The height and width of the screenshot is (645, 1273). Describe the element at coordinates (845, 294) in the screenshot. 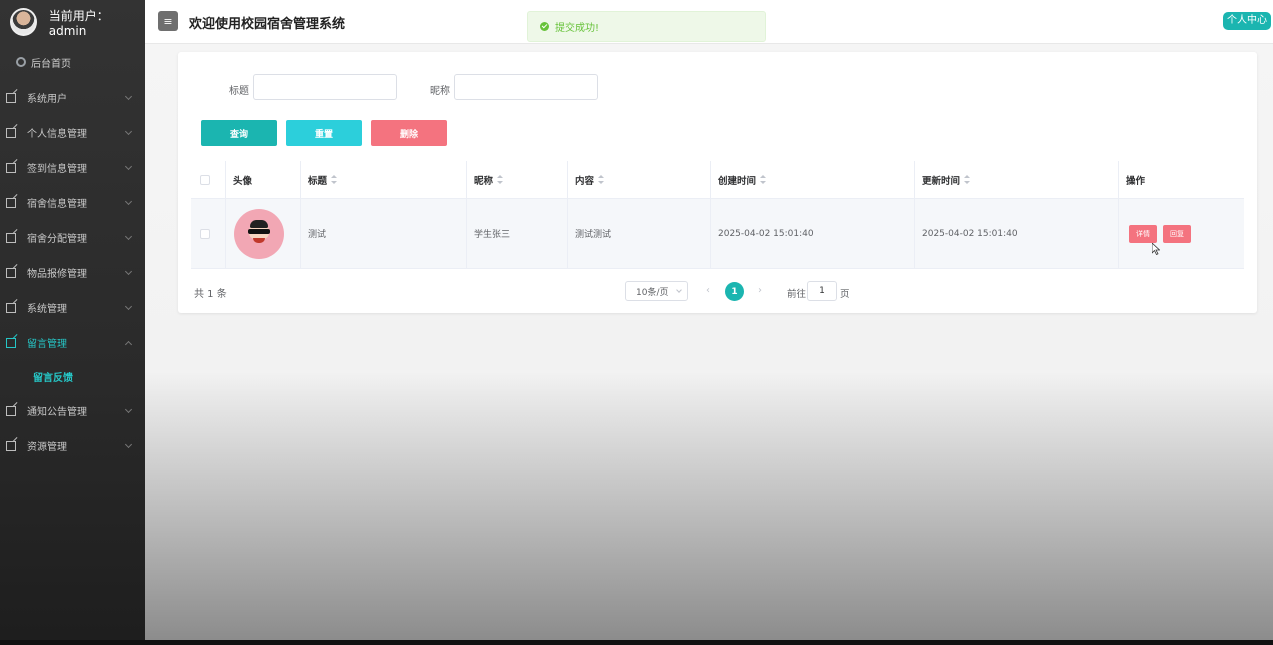

I see `goto-suffix: 页` at that location.